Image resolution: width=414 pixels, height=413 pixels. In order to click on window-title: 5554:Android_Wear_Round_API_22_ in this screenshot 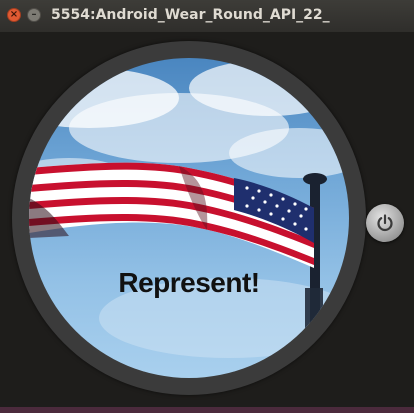, I will do `click(190, 15)`.